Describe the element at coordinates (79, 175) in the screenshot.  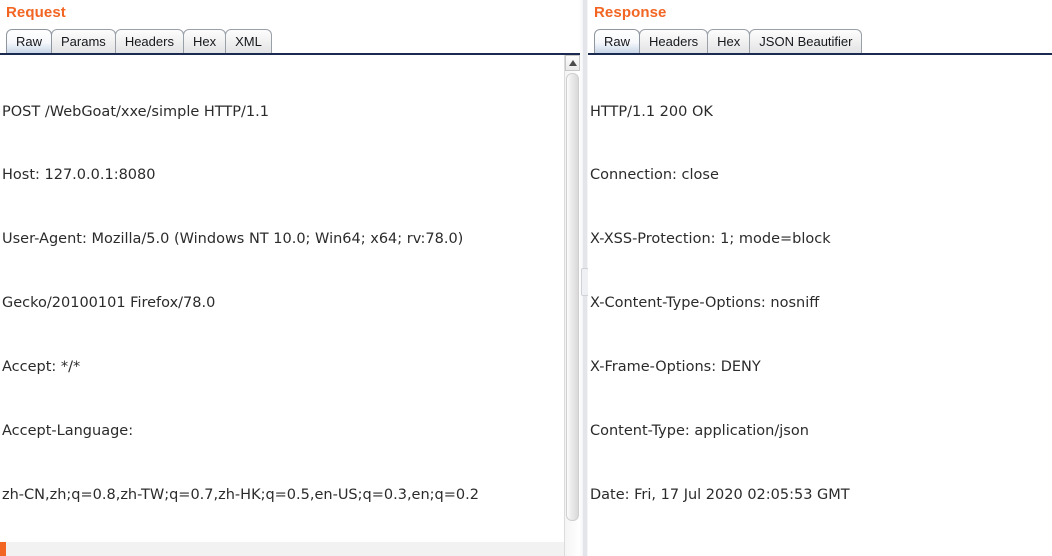
I see `request-line: Host: 127.0.0.1:8080` at that location.